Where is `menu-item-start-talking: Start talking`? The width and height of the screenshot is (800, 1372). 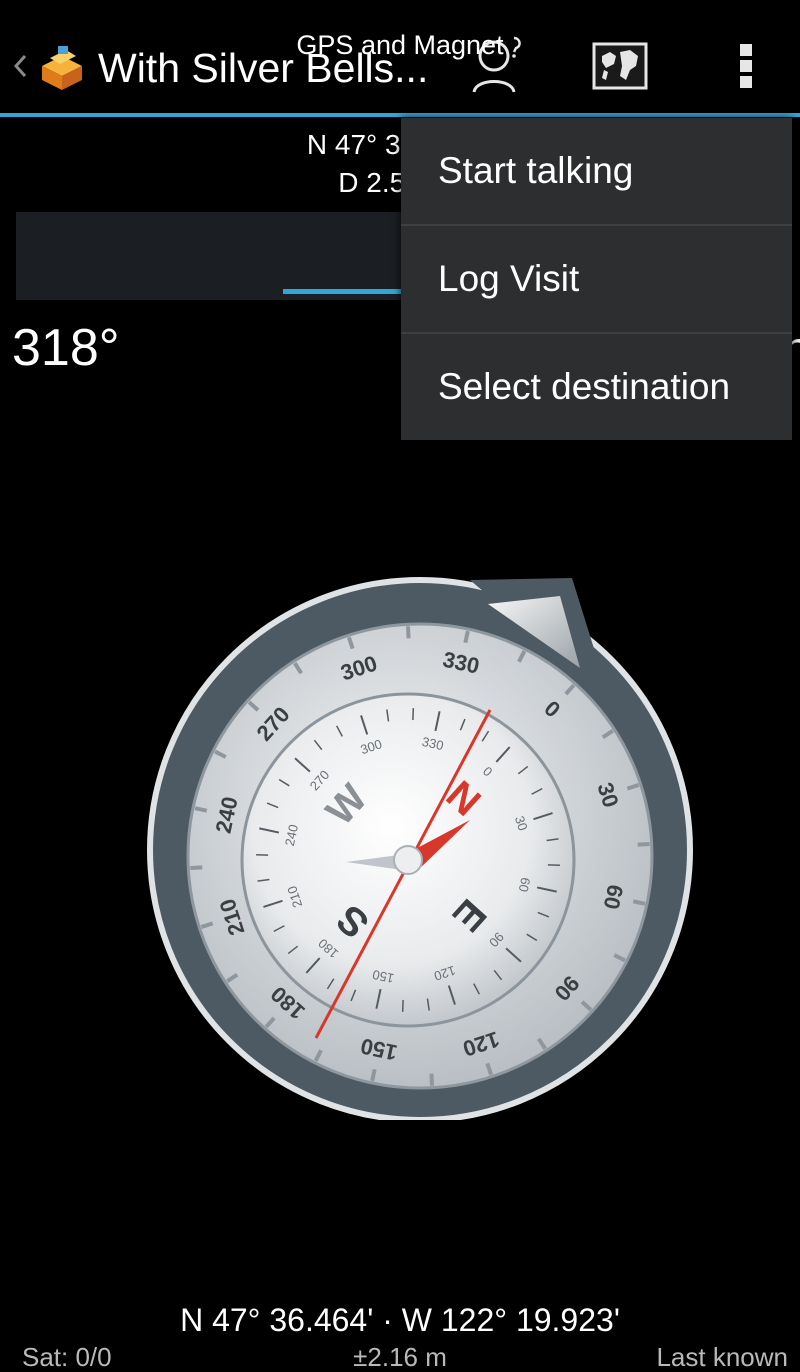
menu-item-start-talking: Start talking is located at coordinates (596, 171).